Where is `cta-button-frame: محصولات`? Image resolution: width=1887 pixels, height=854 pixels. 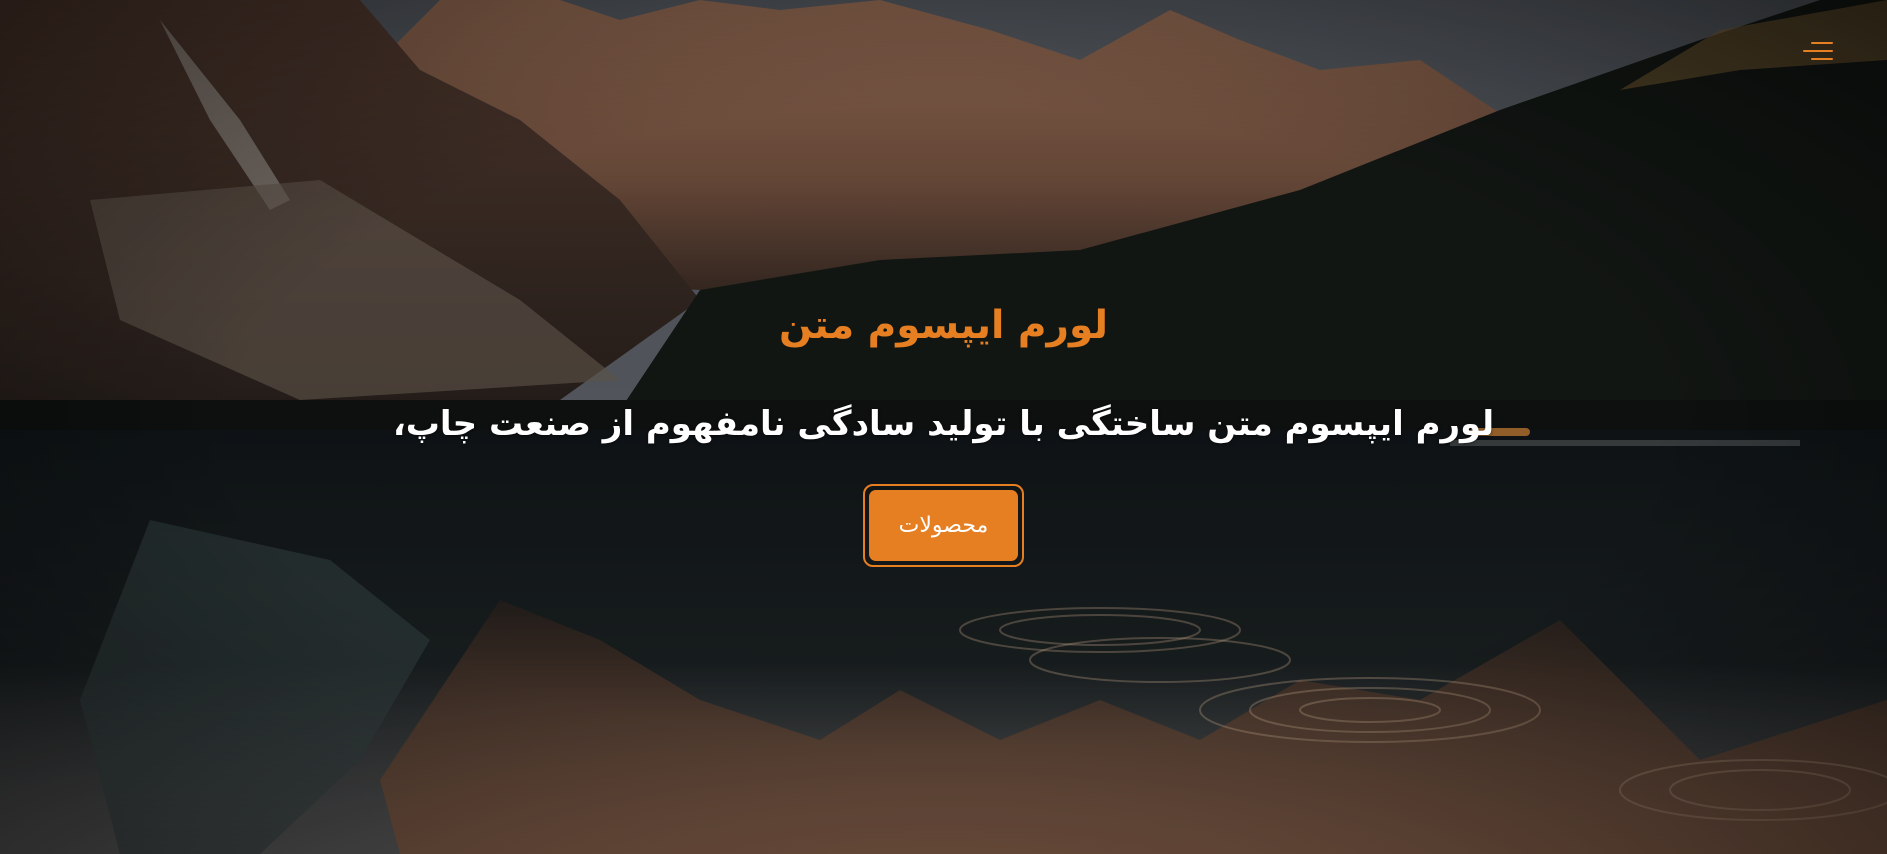
cta-button-frame: محصولات is located at coordinates (943, 525).